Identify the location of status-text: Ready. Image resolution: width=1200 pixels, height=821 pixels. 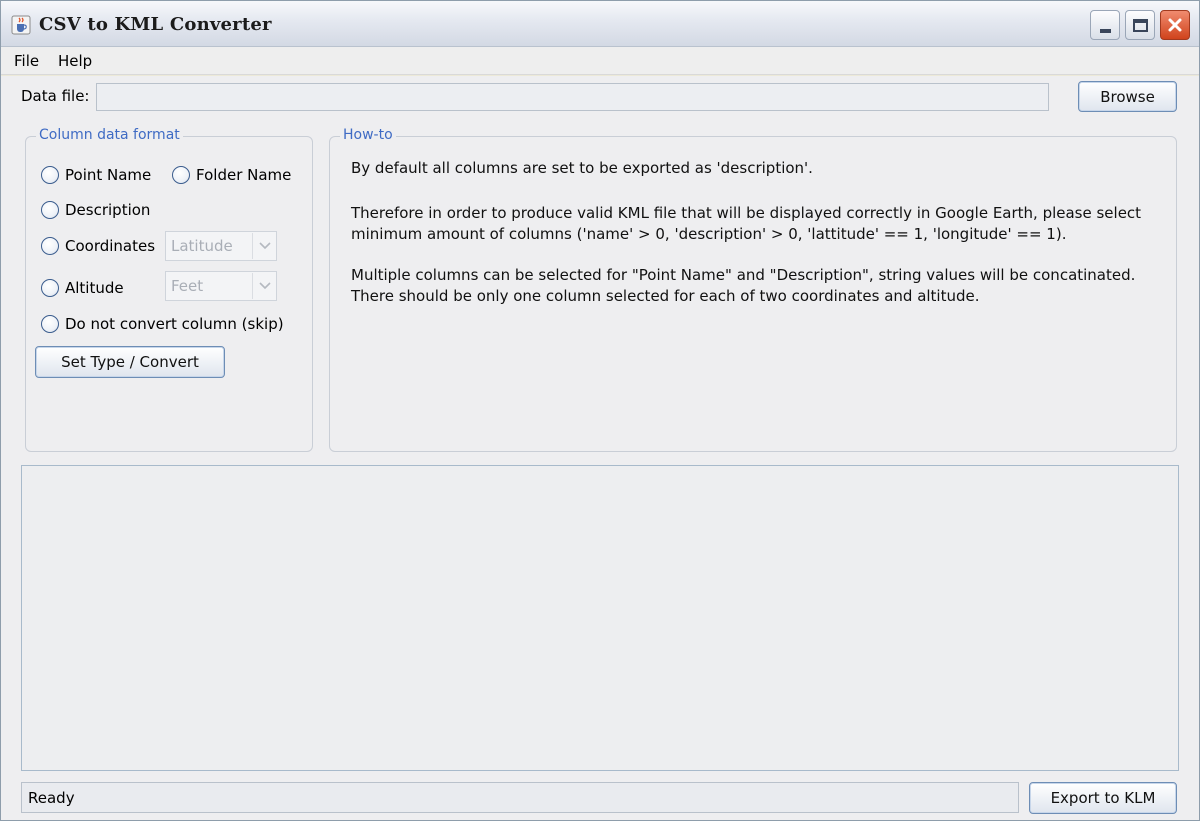
(51, 797).